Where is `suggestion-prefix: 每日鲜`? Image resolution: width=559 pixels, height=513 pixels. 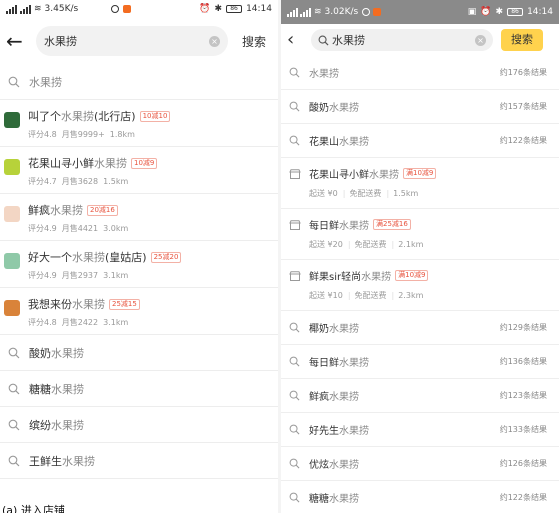 suggestion-prefix: 每日鲜 is located at coordinates (324, 363).